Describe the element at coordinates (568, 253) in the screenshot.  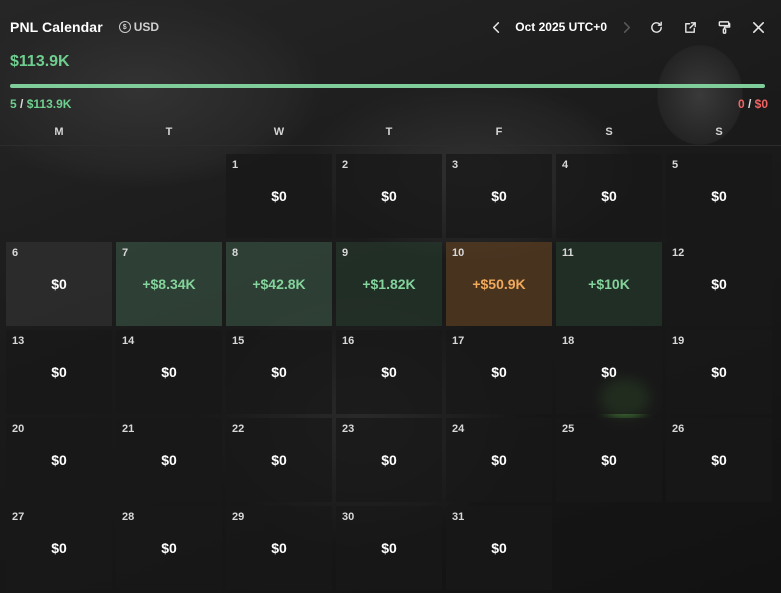
I see `day-number: 11` at that location.